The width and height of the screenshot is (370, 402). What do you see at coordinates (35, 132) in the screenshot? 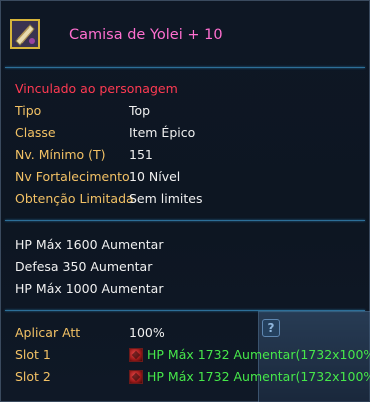
I see `attribute-label: Classe` at bounding box center [35, 132].